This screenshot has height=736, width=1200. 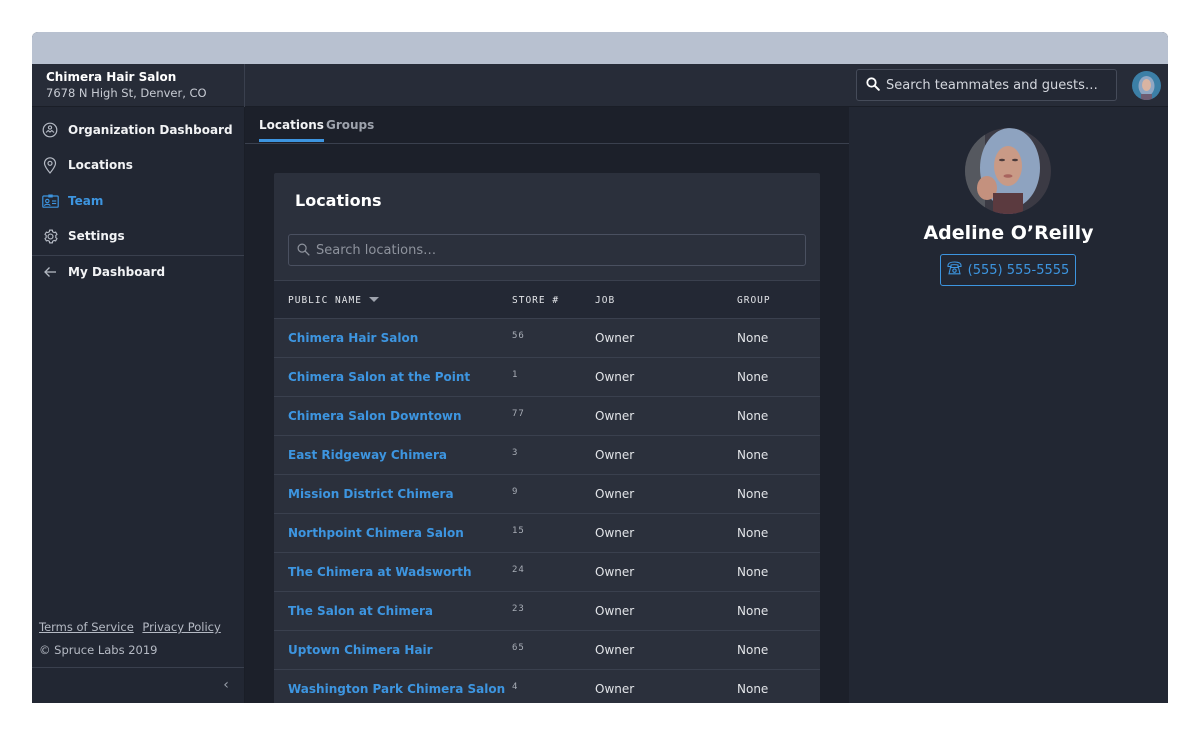 What do you see at coordinates (138, 201) in the screenshot?
I see `sidebar-item-team: Team` at bounding box center [138, 201].